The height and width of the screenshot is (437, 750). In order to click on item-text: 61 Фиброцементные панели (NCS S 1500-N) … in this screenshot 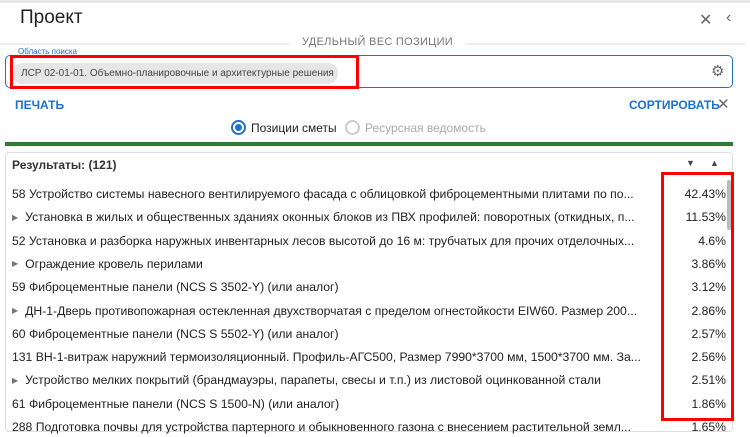, I will do `click(176, 403)`.